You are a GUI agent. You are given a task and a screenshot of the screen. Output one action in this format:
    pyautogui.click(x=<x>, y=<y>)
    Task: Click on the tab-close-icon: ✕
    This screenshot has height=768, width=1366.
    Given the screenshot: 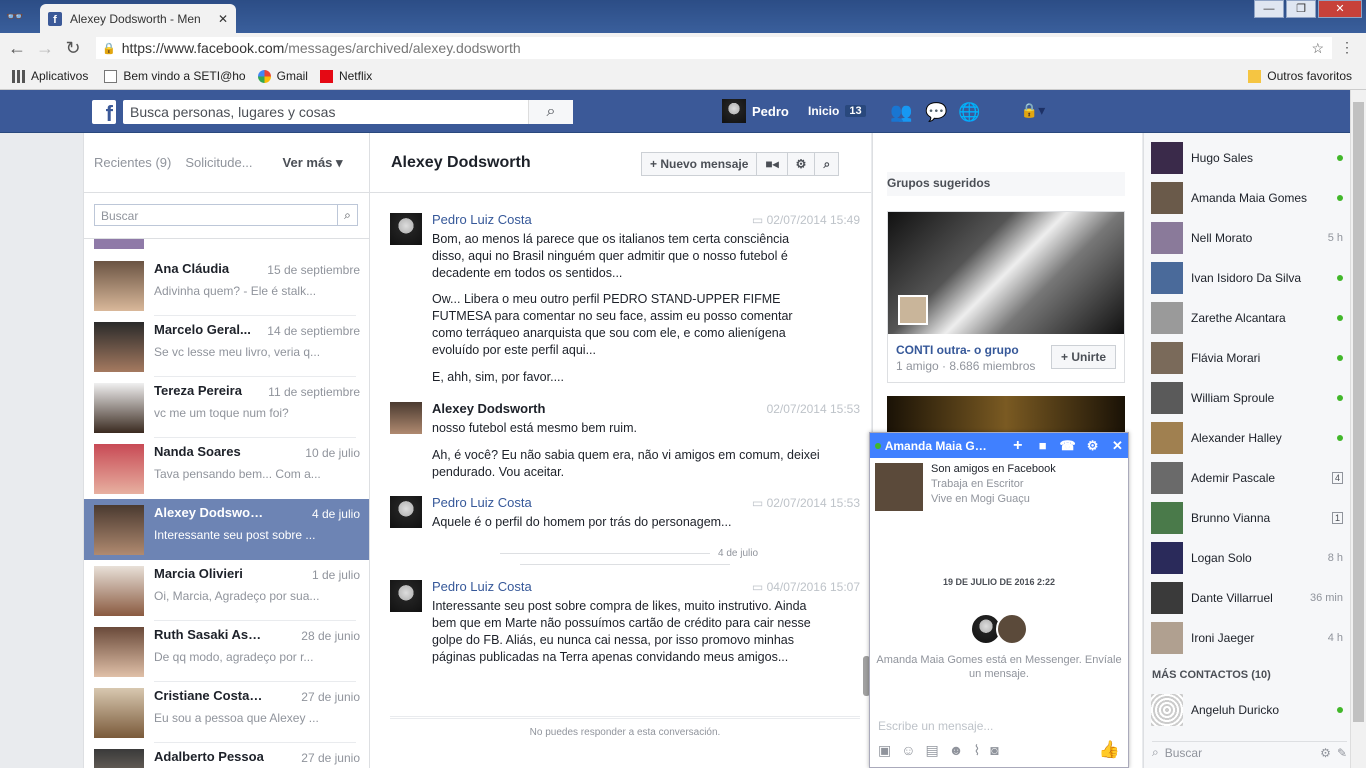 What is the action you would take?
    pyautogui.click(x=223, y=19)
    